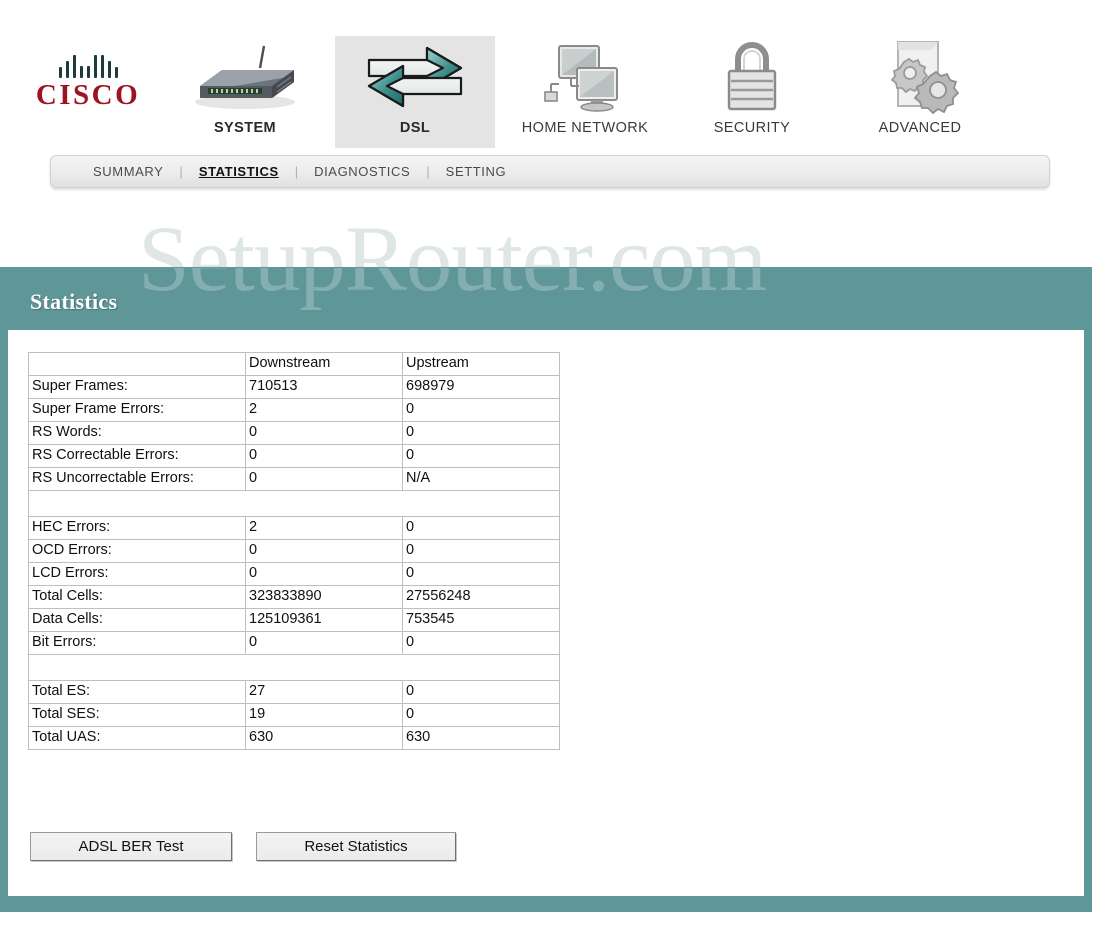  What do you see at coordinates (137, 643) in the screenshot?
I see `row-label: Bit Errors:` at bounding box center [137, 643].